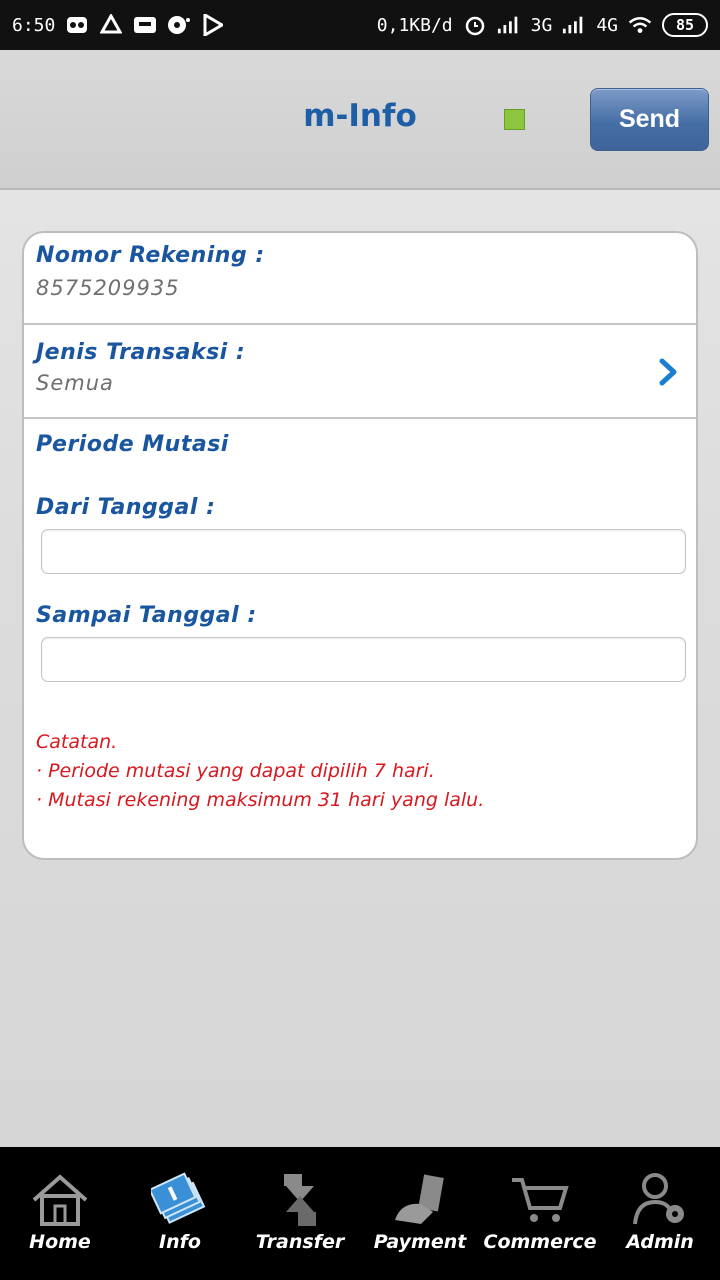 The width and height of the screenshot is (720, 1280). Describe the element at coordinates (360, 120) in the screenshot. I see `header: m-Info Send` at that location.